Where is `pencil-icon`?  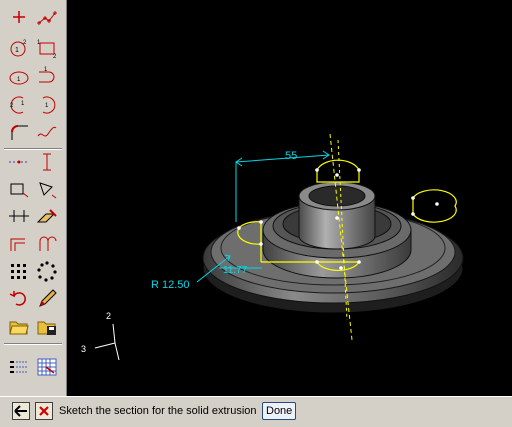
pencil-icon is located at coordinates (48, 298).